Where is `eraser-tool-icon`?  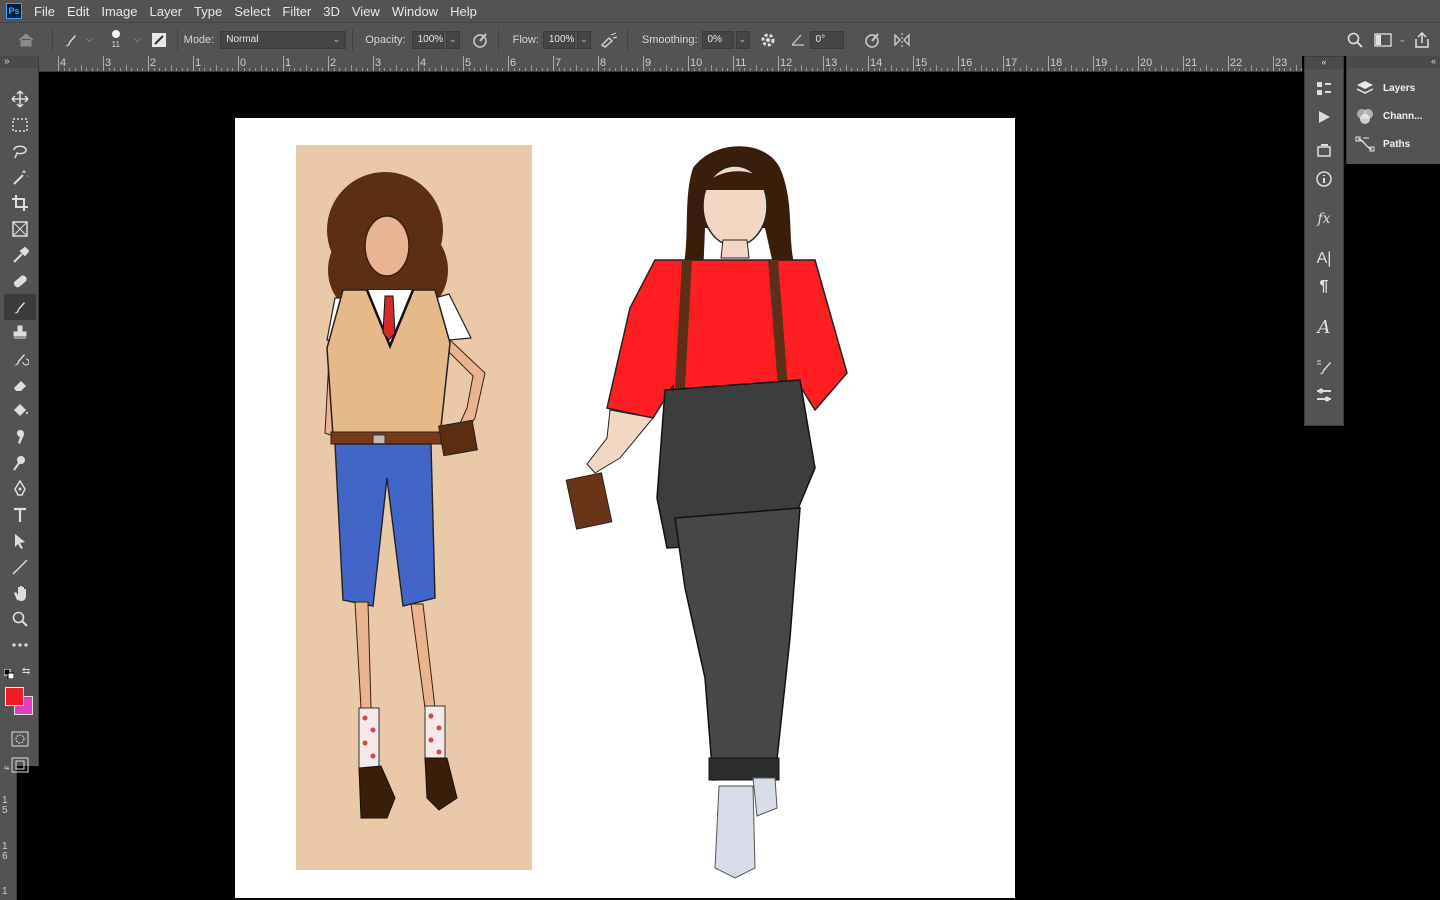 eraser-tool-icon is located at coordinates (20, 385).